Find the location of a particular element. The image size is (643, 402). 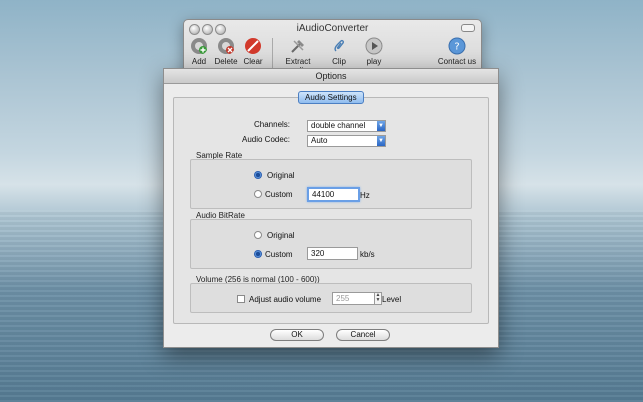

bitrate-original-radio is located at coordinates (258, 235).